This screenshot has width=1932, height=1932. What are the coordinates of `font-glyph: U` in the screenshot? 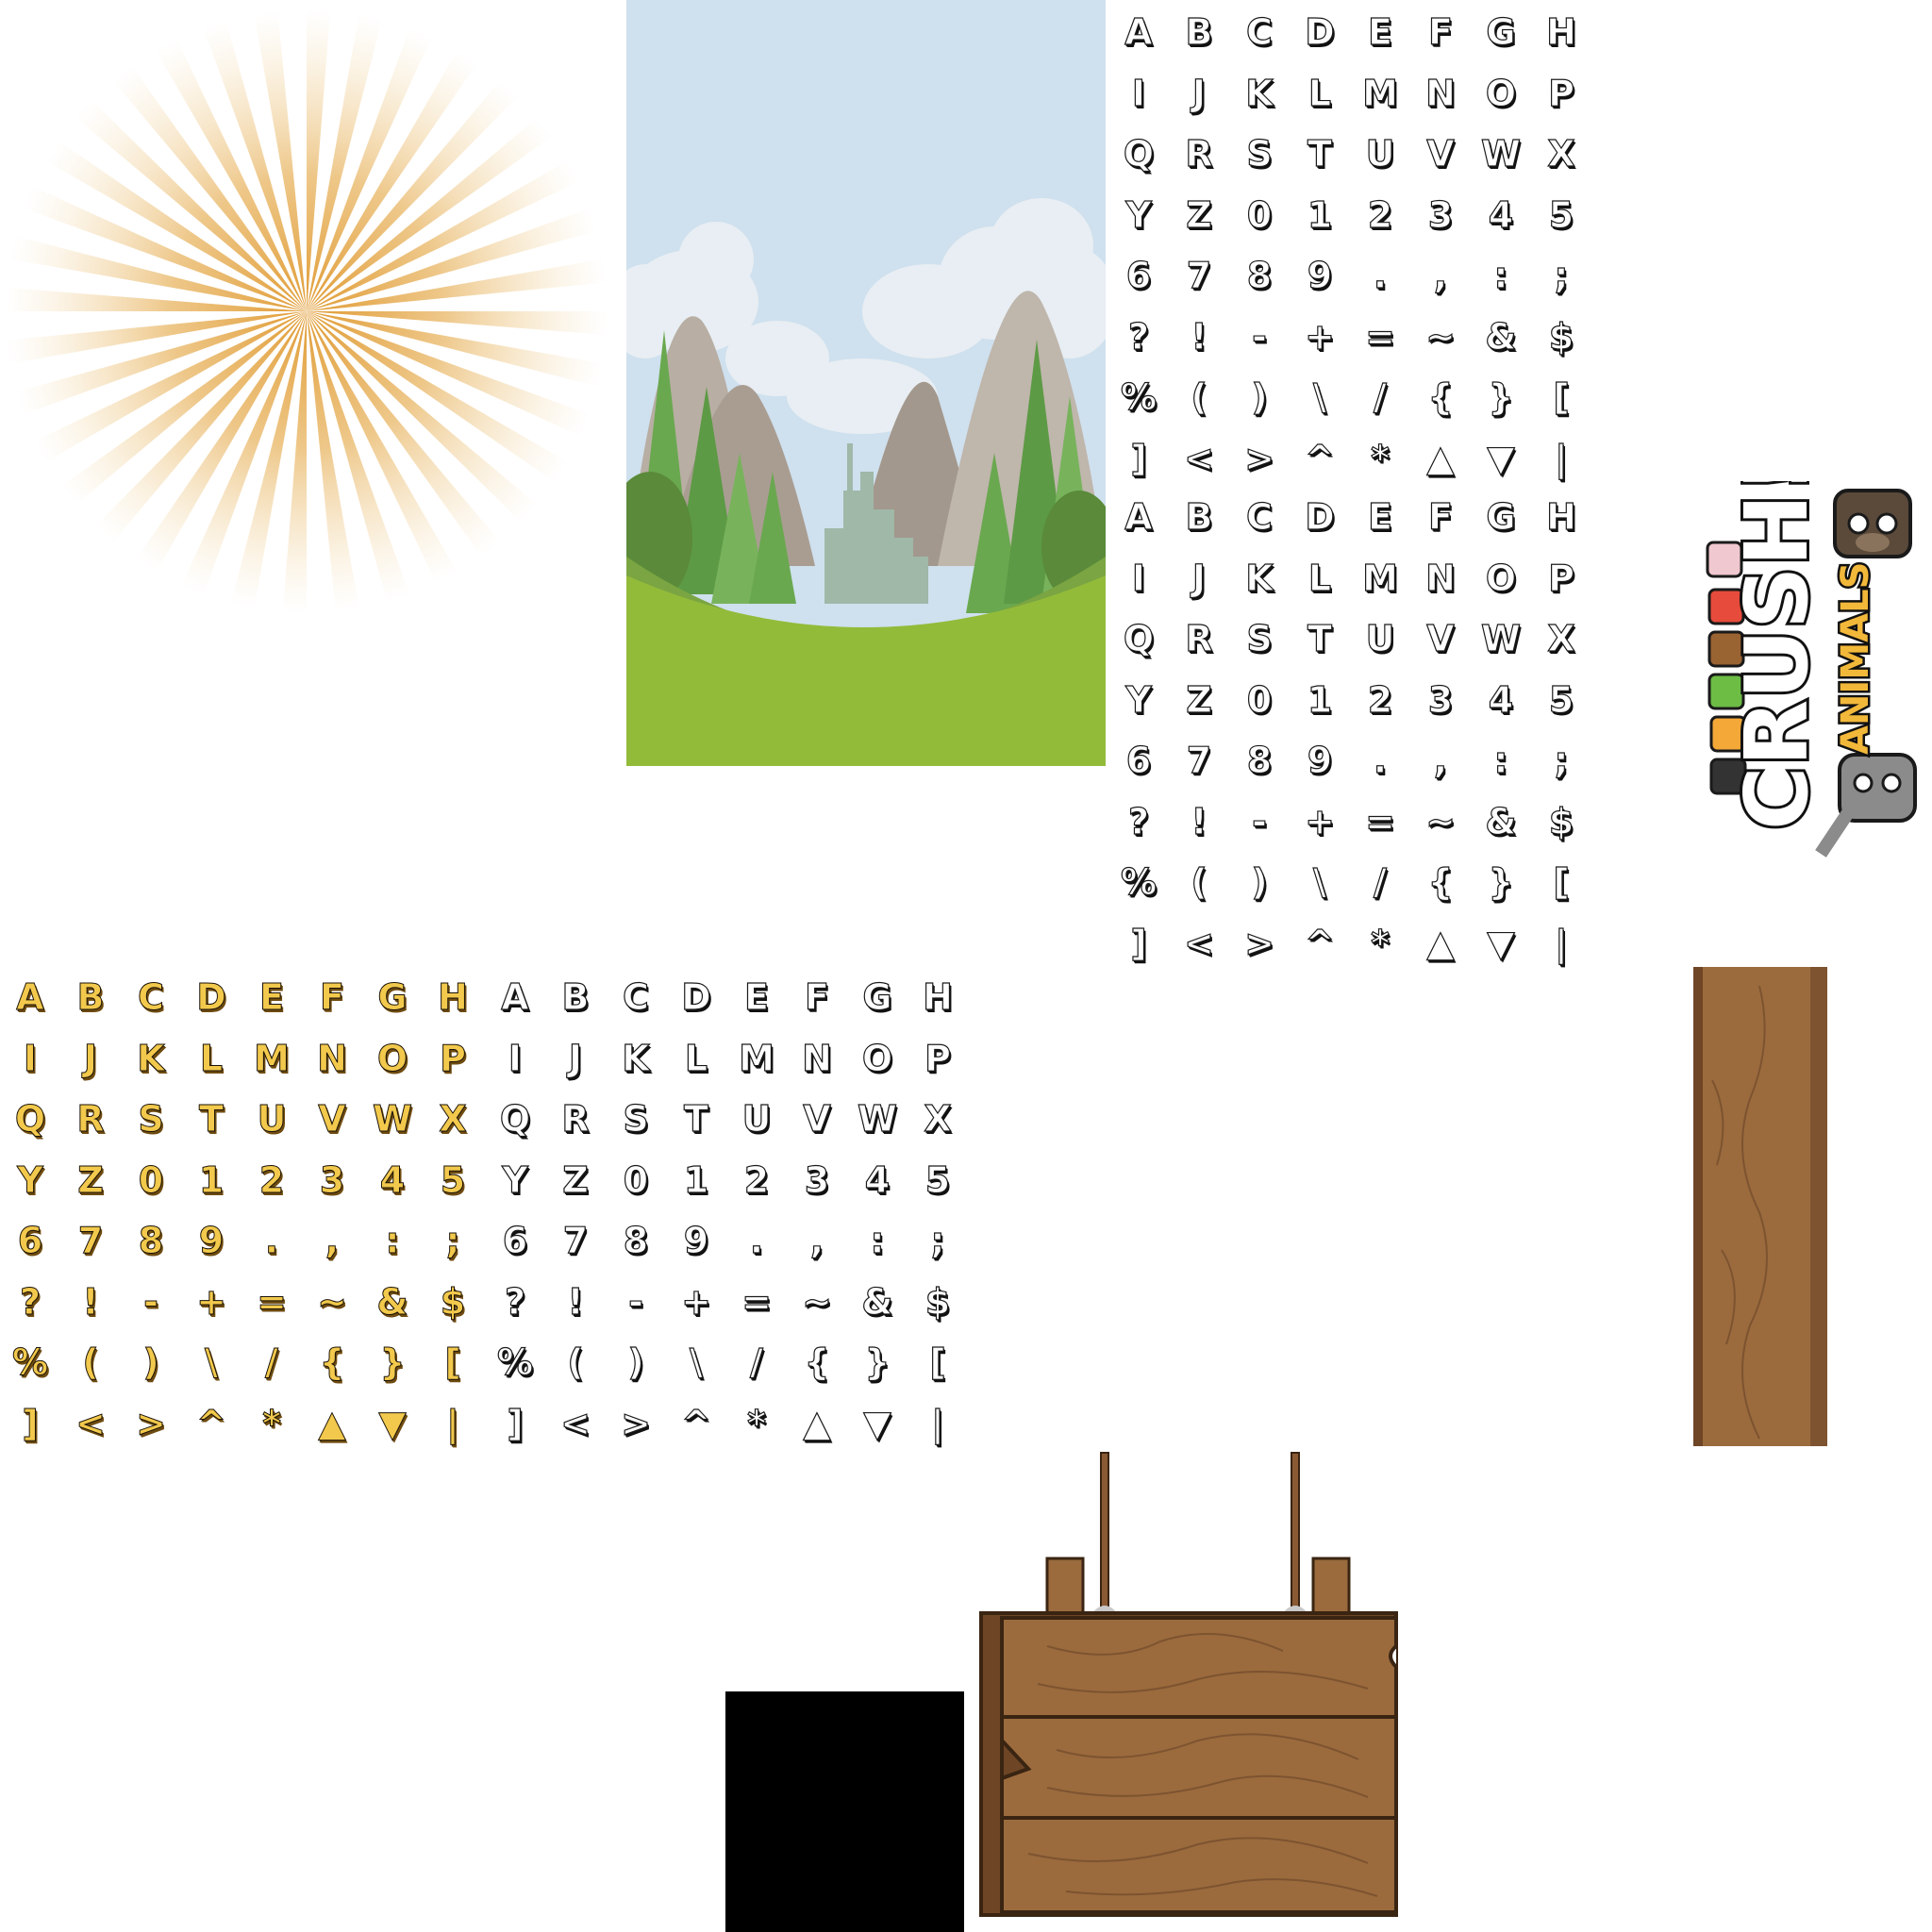 It's located at (272, 1119).